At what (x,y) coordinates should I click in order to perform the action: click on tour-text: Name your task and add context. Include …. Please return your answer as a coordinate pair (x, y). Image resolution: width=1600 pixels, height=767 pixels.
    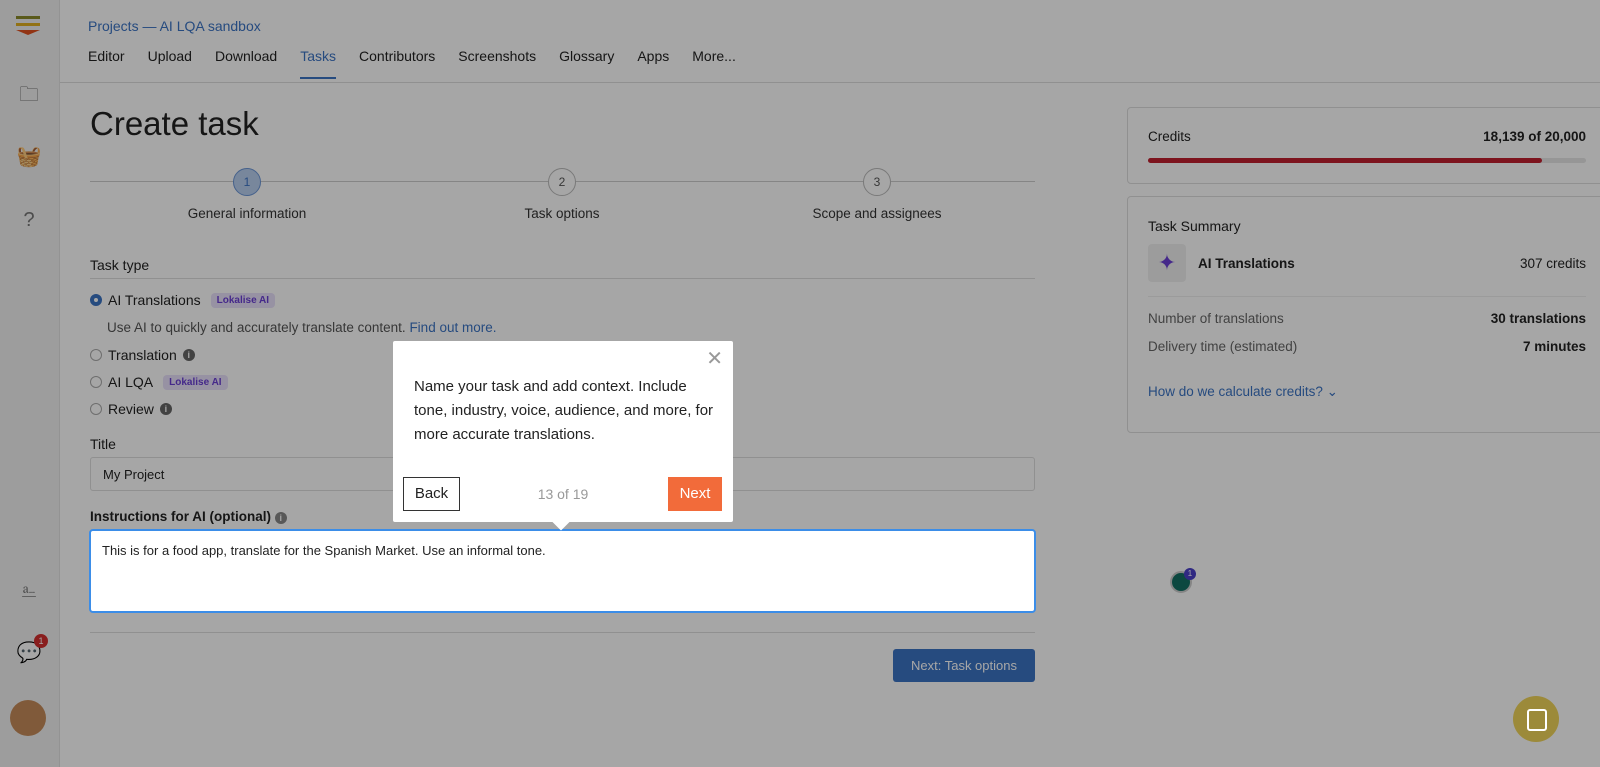
    Looking at the image, I should click on (564, 410).